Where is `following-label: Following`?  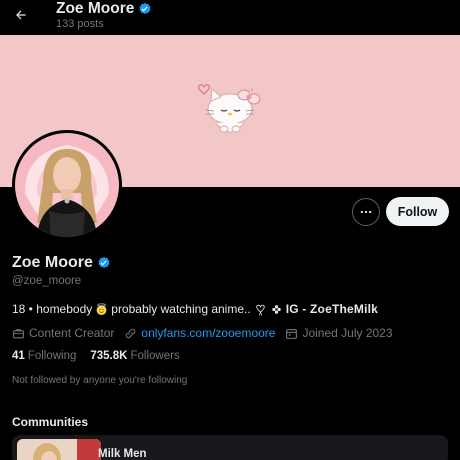
following-label: Following is located at coordinates (52, 356).